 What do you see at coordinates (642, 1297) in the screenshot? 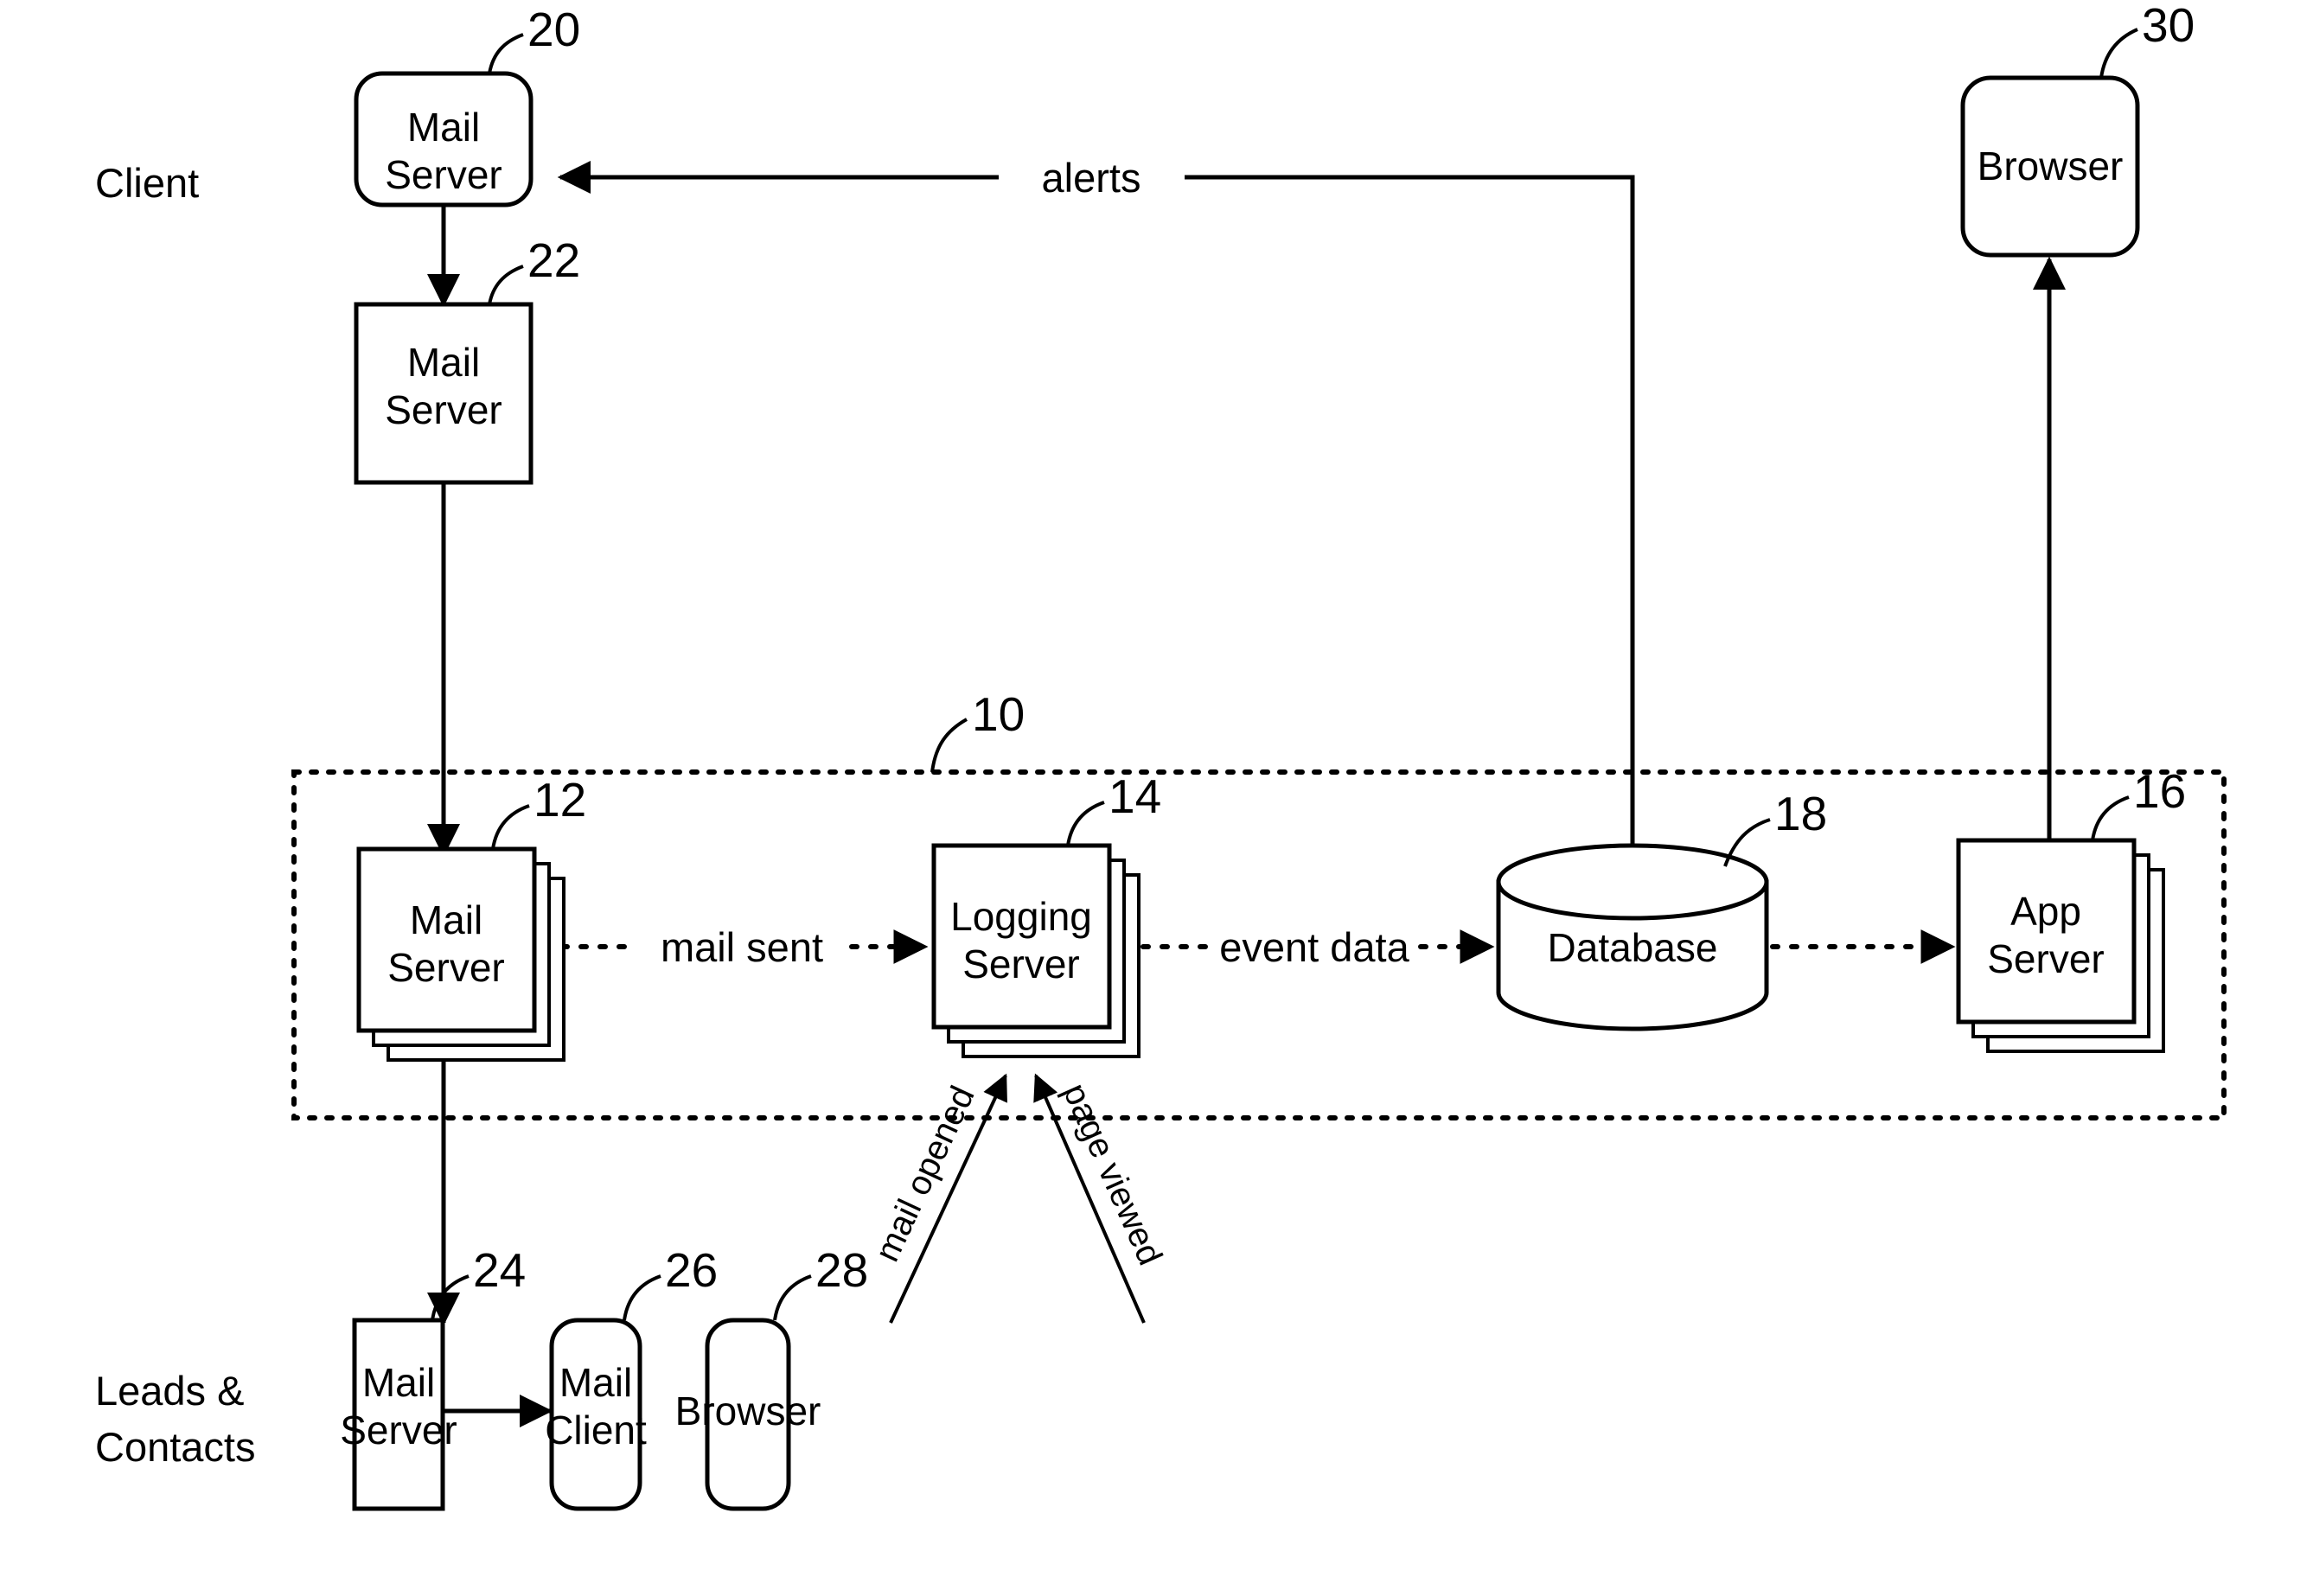
I see `node-mail-client-26-leader` at bounding box center [642, 1297].